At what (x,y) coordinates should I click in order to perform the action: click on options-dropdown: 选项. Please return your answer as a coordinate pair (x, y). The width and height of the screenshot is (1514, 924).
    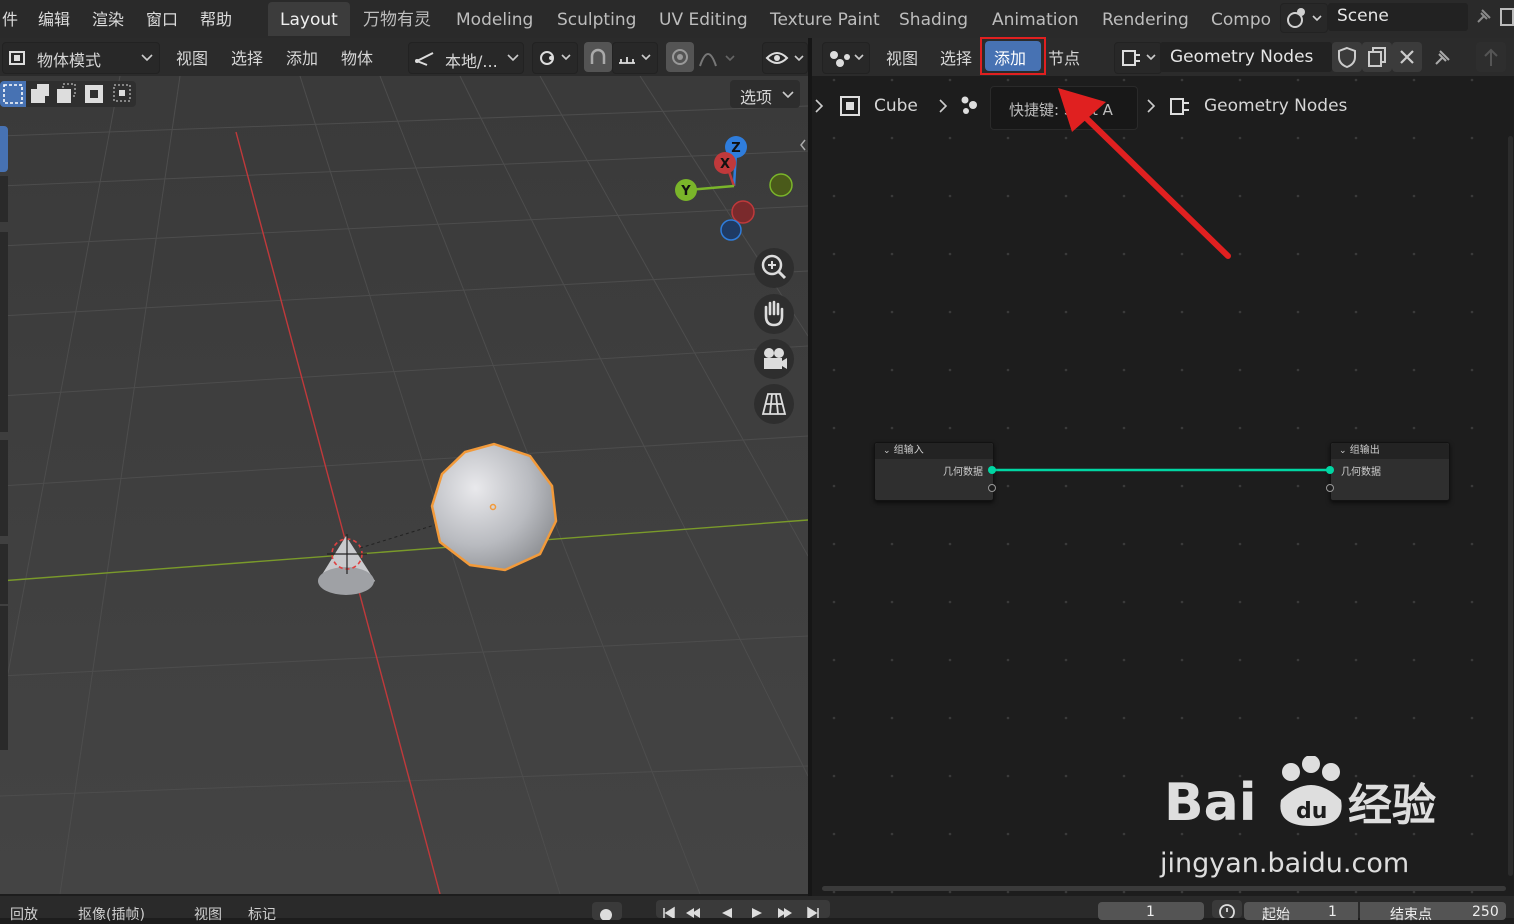
    Looking at the image, I should click on (765, 94).